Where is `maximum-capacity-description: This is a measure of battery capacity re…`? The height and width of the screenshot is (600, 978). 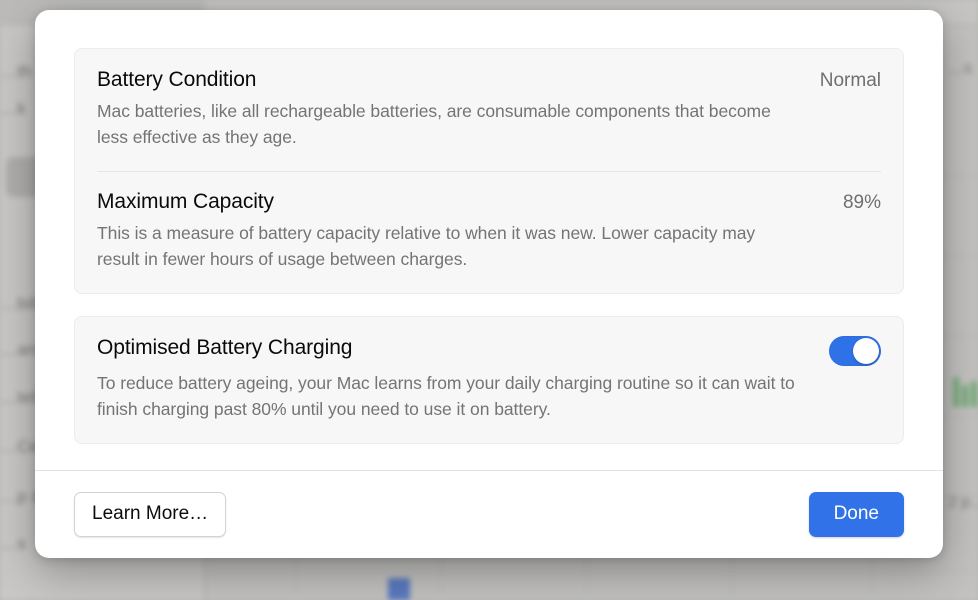
maximum-capacity-description: This is a measure of battery capacity re… is located at coordinates (426, 246).